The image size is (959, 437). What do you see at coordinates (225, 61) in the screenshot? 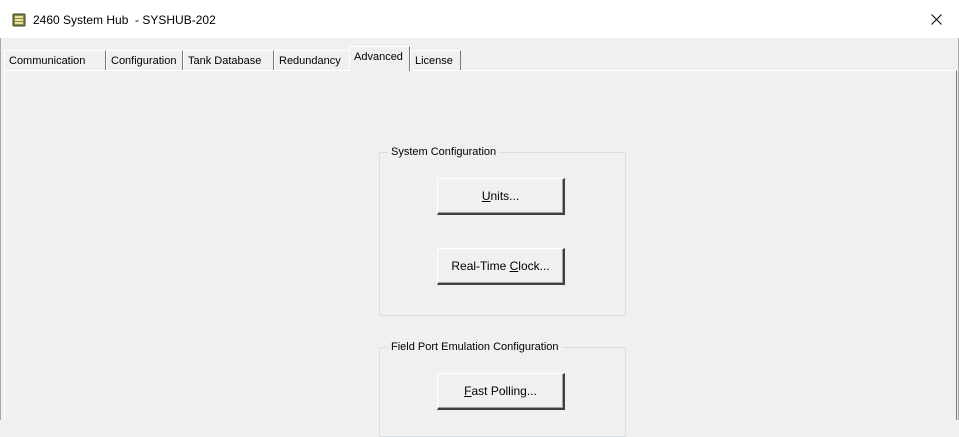
I see `tab-label: Tank Database` at bounding box center [225, 61].